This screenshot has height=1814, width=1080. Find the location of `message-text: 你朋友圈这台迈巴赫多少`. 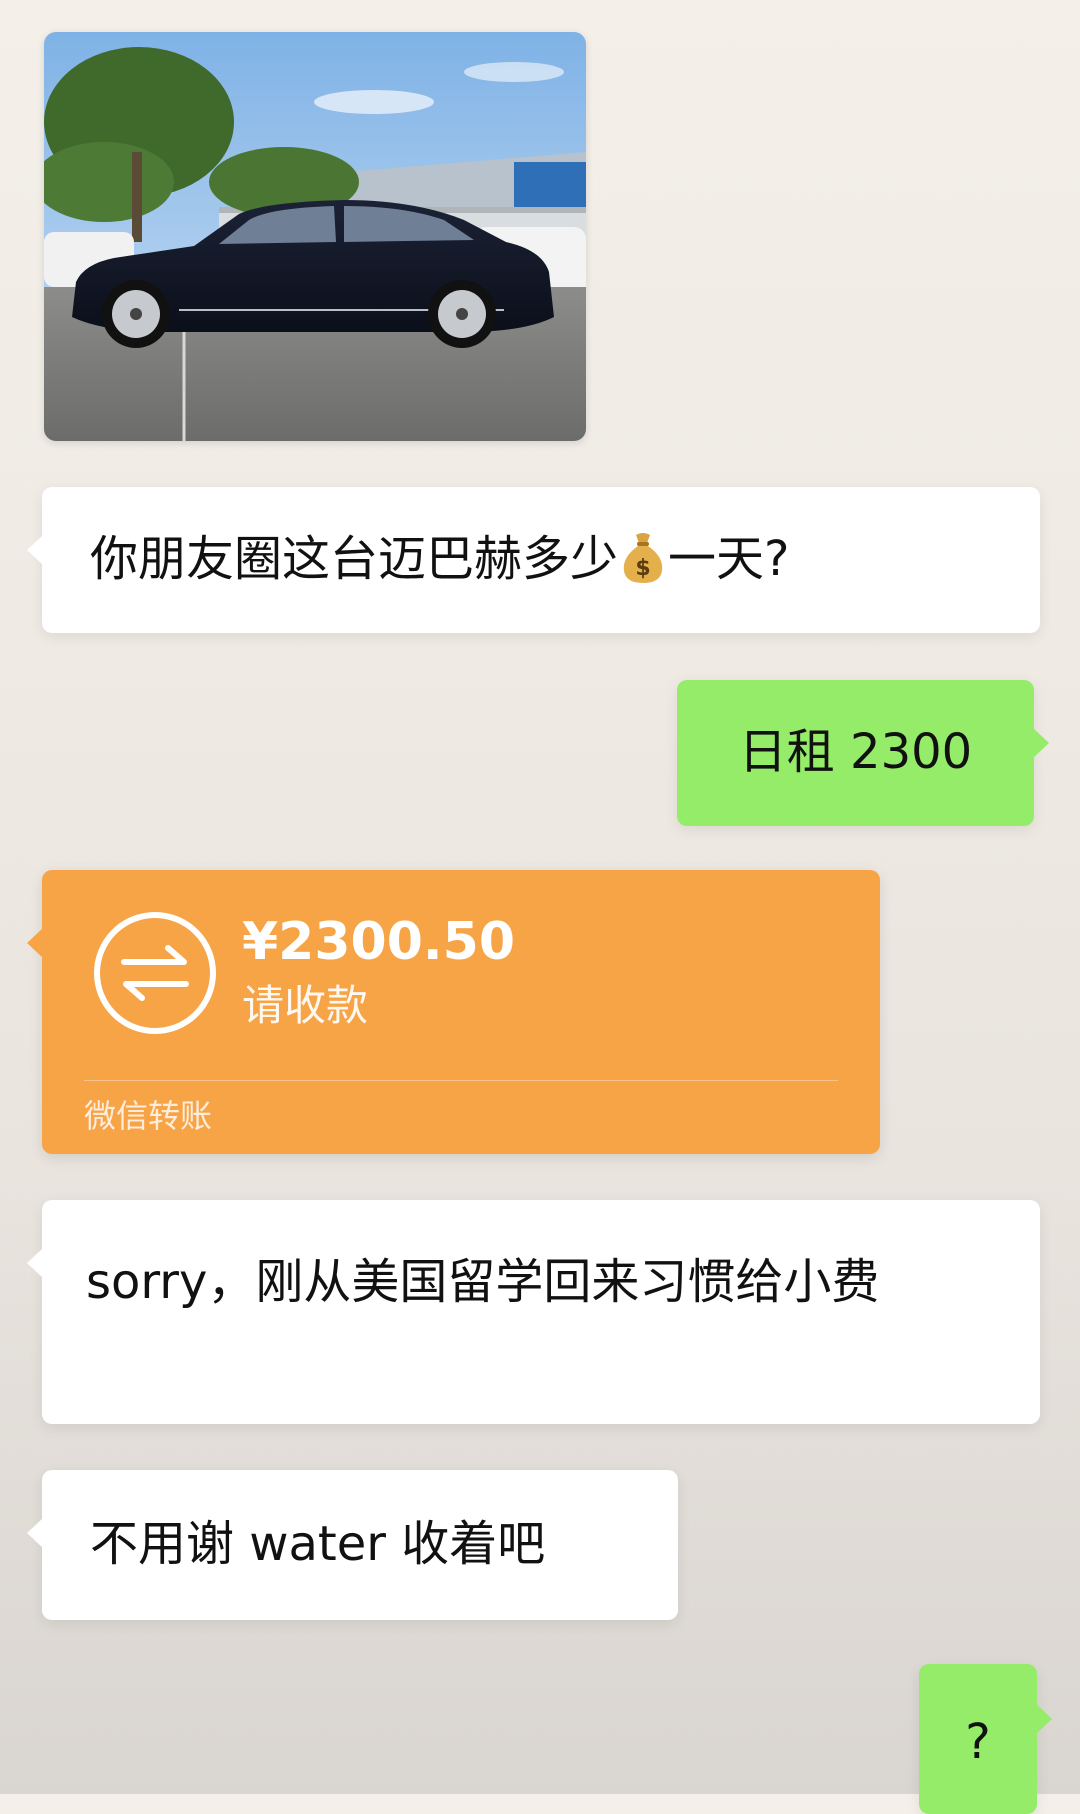

message-text: 你朋友圈这台迈巴赫多少 is located at coordinates (354, 559).